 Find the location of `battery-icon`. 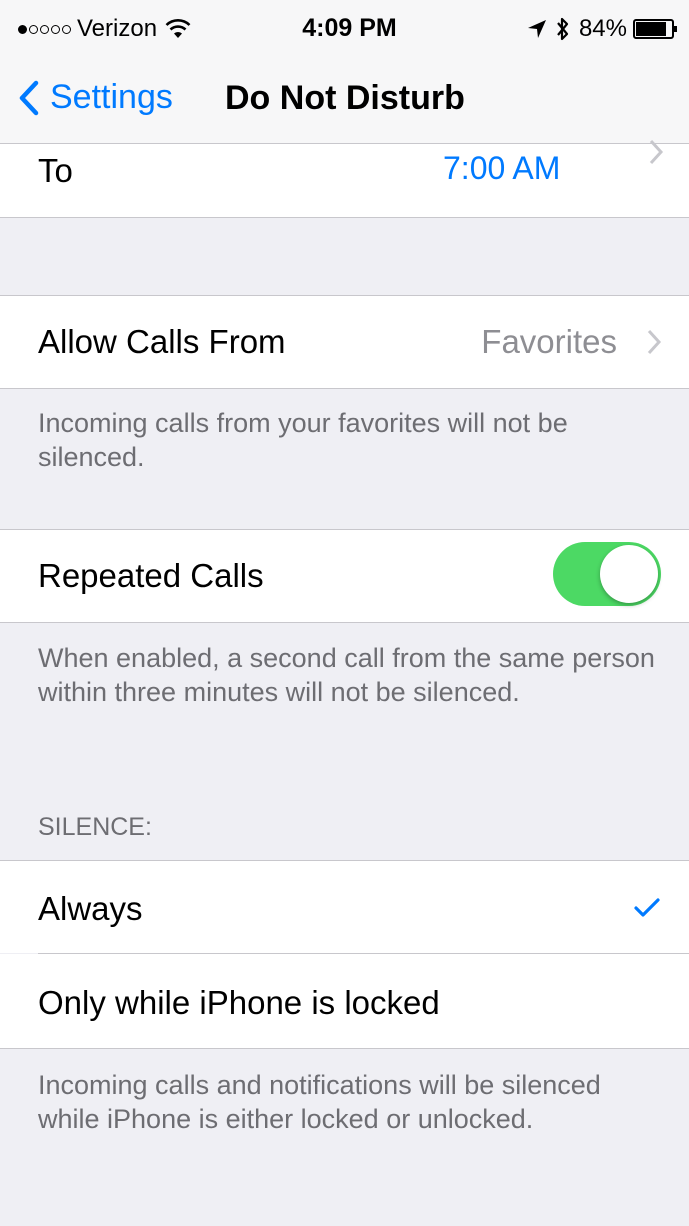

battery-icon is located at coordinates (655, 29).